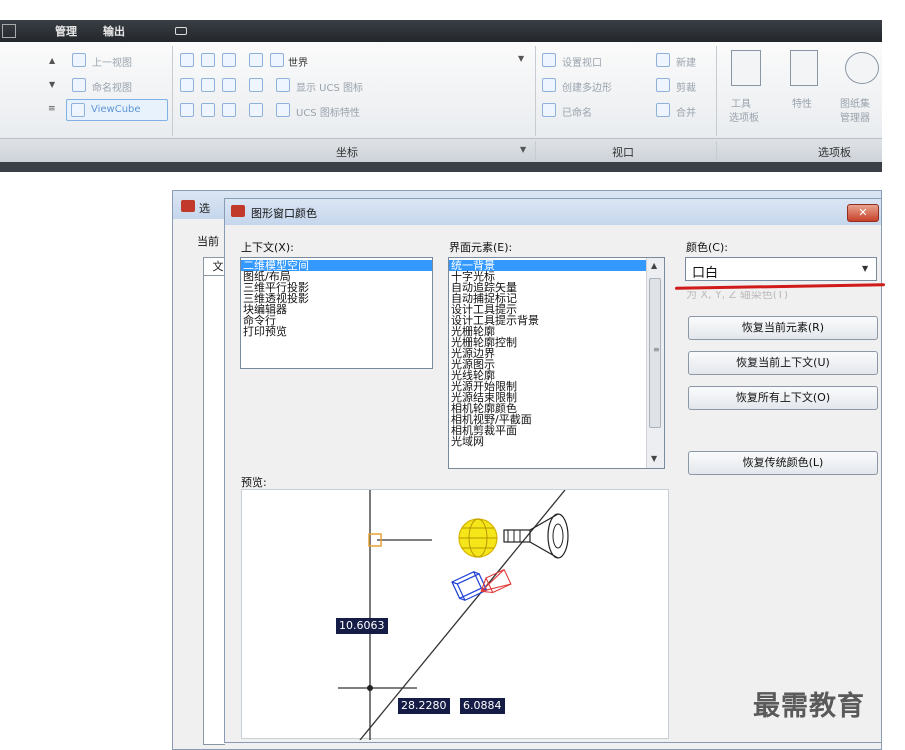 Image resolution: width=905 pixels, height=750 pixels. What do you see at coordinates (79, 85) in the screenshot?
I see `named-views-icon` at bounding box center [79, 85].